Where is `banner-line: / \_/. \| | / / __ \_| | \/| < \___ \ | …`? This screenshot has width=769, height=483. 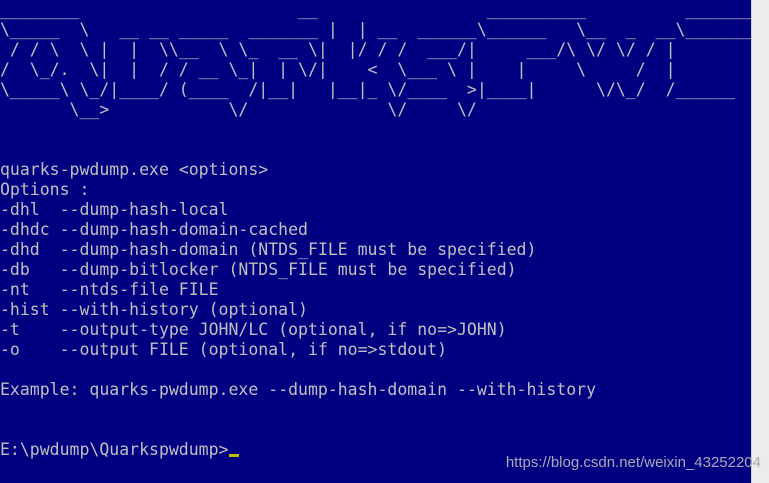 banner-line: / \_/. \| | / / __ \_| | \/| < \___ \ | … is located at coordinates (338, 69).